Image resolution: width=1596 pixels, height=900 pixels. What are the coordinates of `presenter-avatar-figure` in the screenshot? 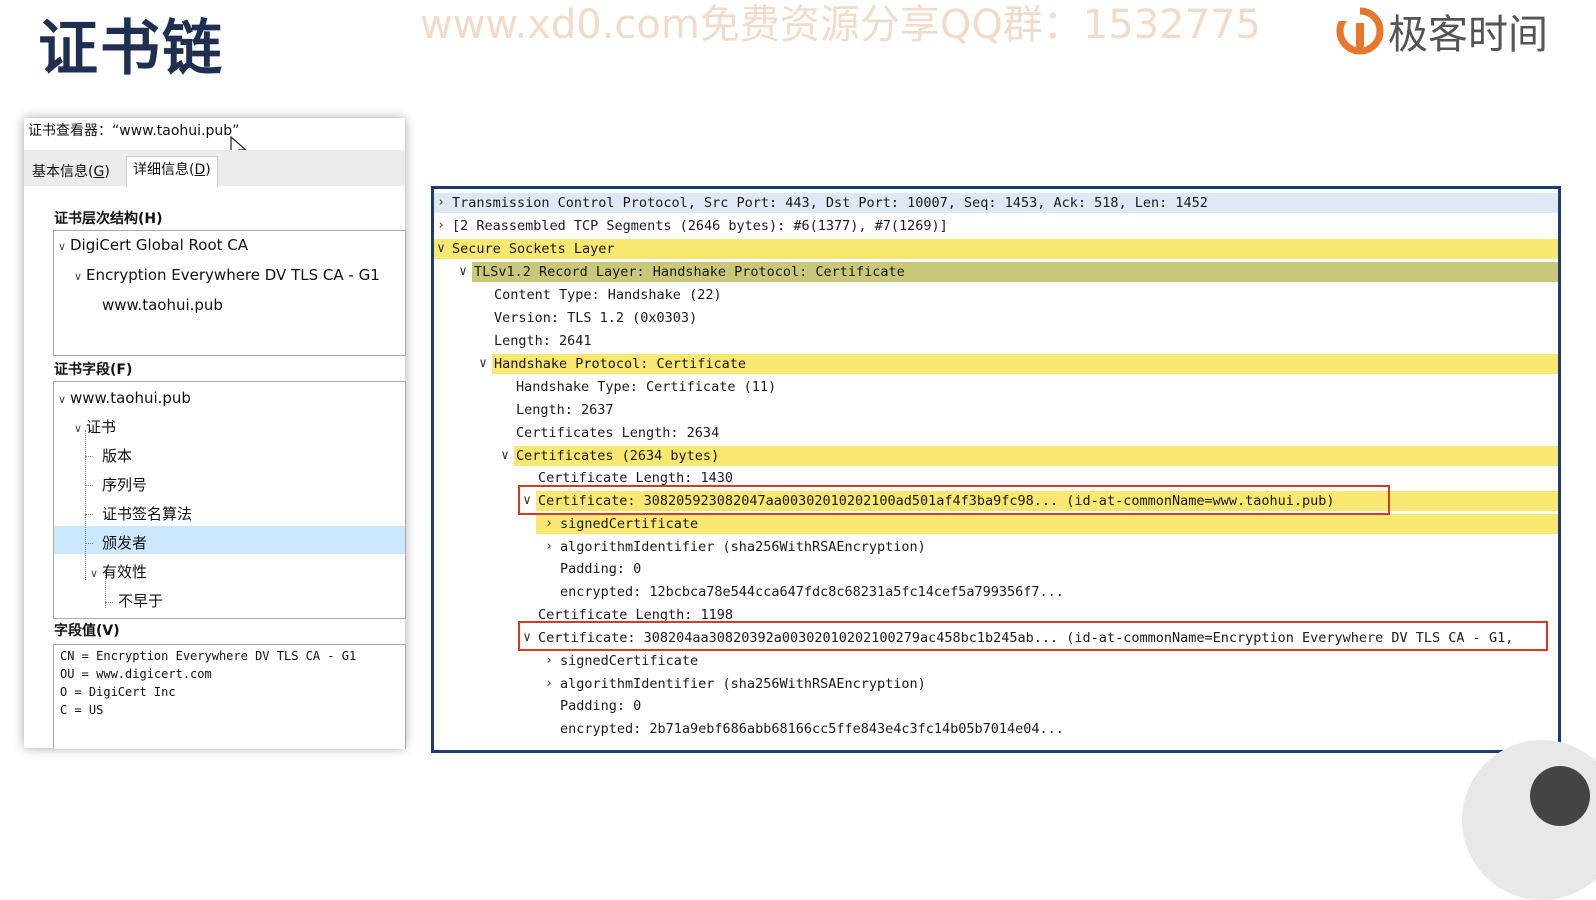 It's located at (1560, 796).